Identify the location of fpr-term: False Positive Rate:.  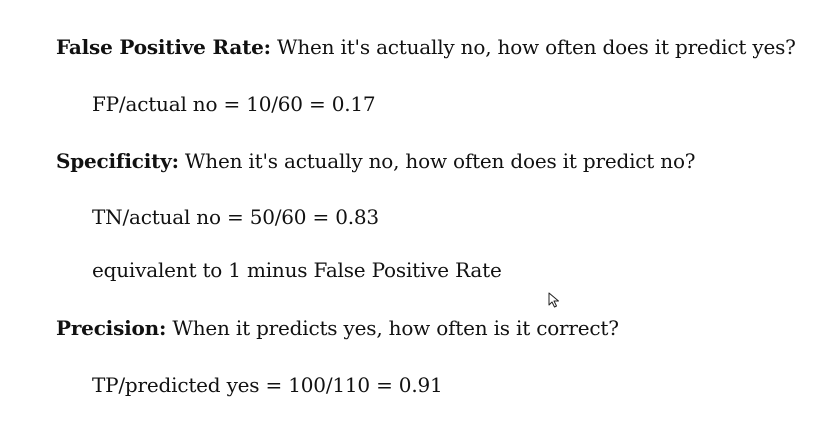
(163, 47).